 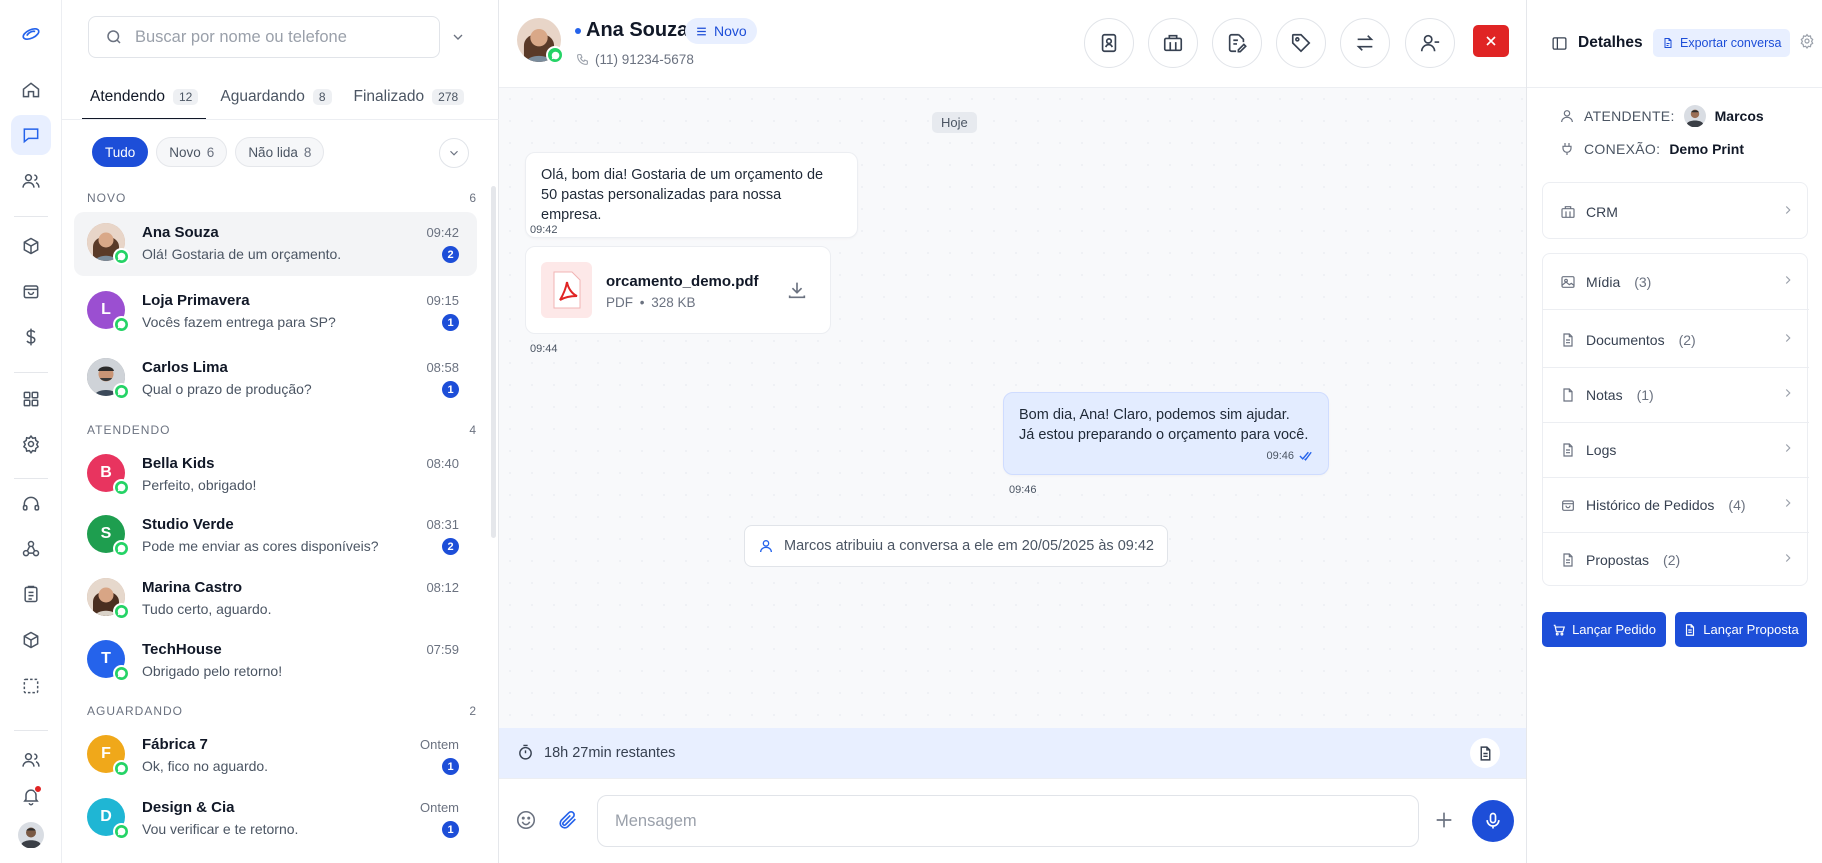 What do you see at coordinates (31, 399) in the screenshot?
I see `grid-icon` at bounding box center [31, 399].